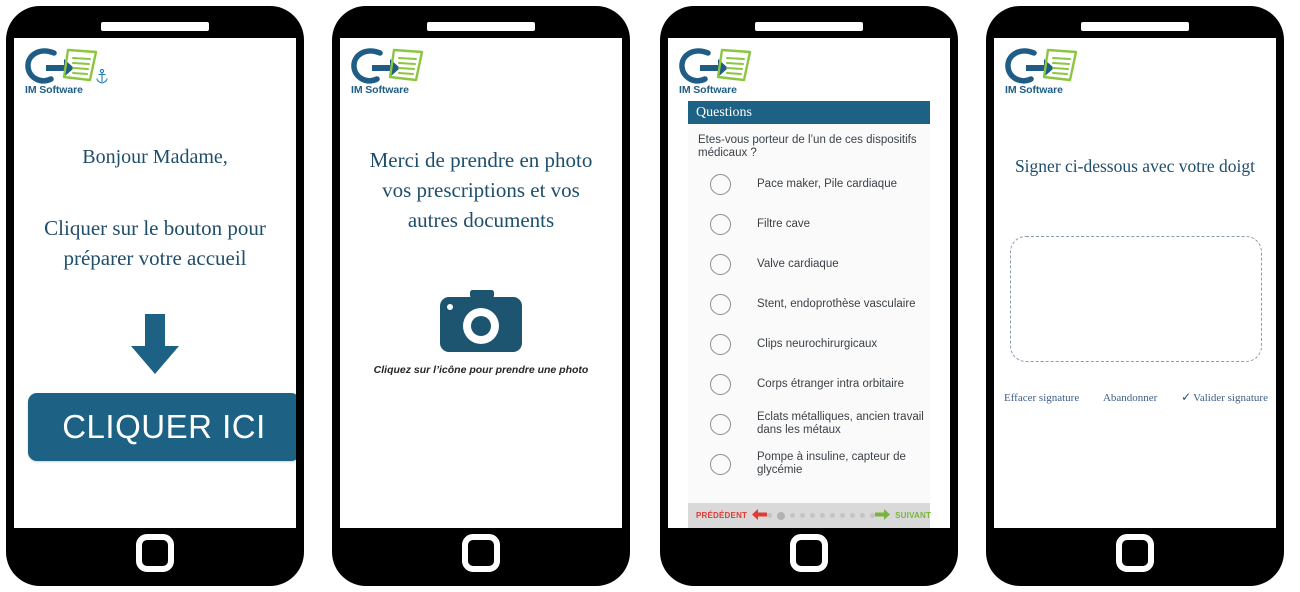 The height and width of the screenshot is (592, 1300). I want to click on wizard-navigation-bar: PRÉDÉDENT SUIVANT, so click(809, 515).